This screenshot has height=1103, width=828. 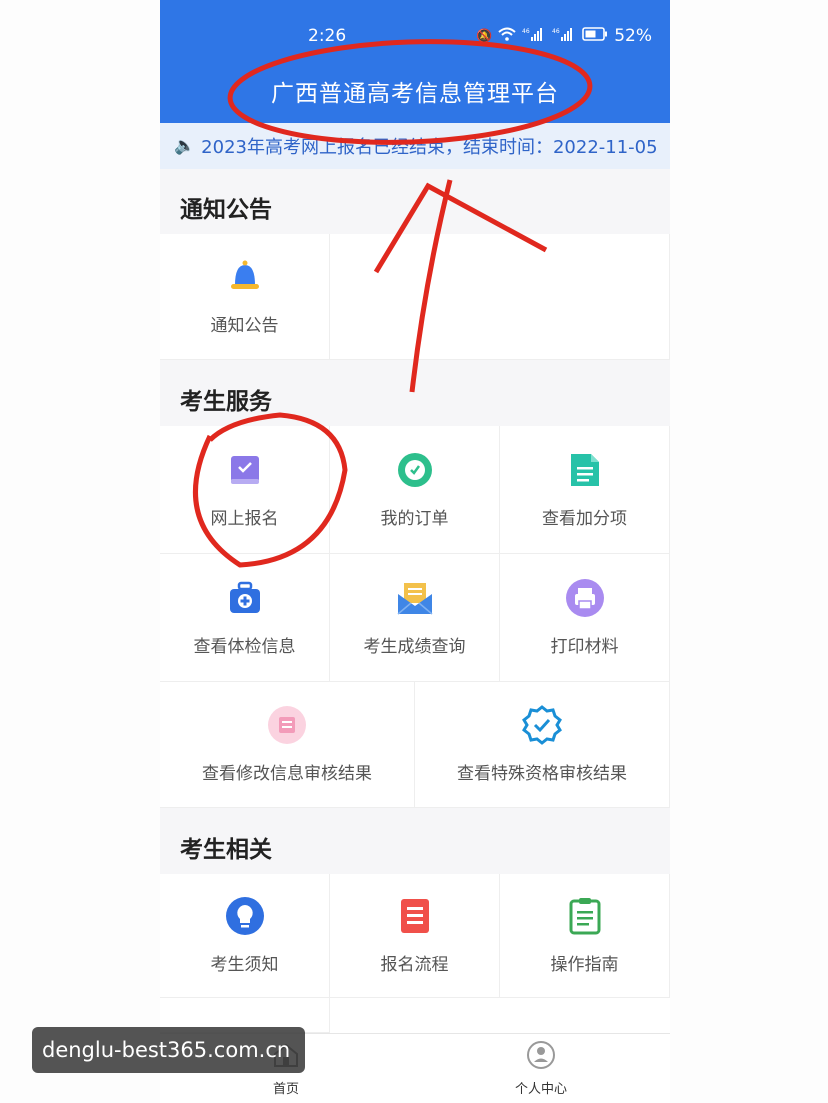 I want to click on service-my-orders: 我的订单, so click(x=415, y=490).